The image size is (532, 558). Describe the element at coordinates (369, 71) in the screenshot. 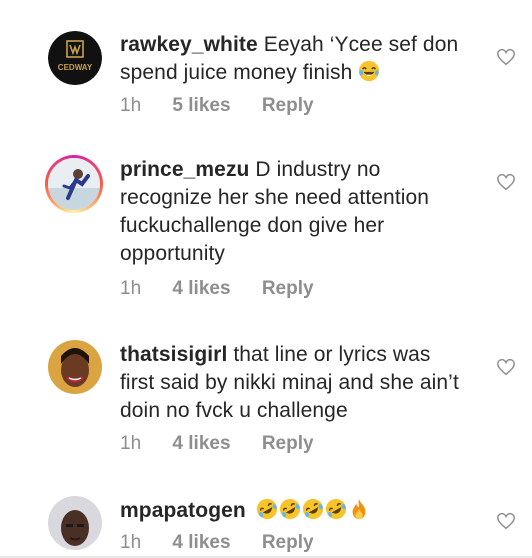

I see `laughing-tears-emoji` at that location.